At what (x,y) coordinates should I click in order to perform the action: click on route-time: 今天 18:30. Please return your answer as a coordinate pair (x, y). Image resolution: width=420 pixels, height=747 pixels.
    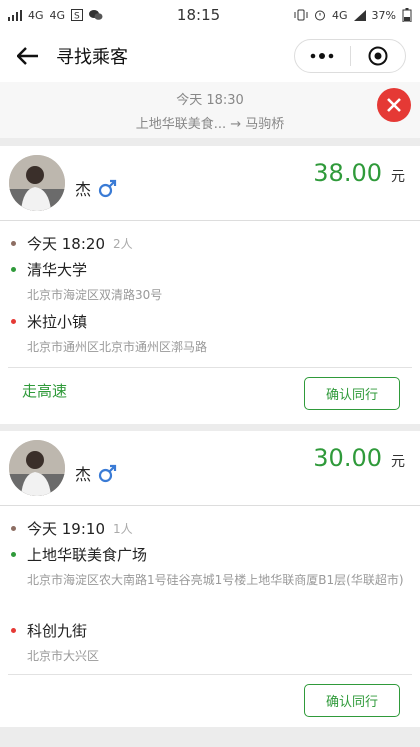
    Looking at the image, I should click on (210, 100).